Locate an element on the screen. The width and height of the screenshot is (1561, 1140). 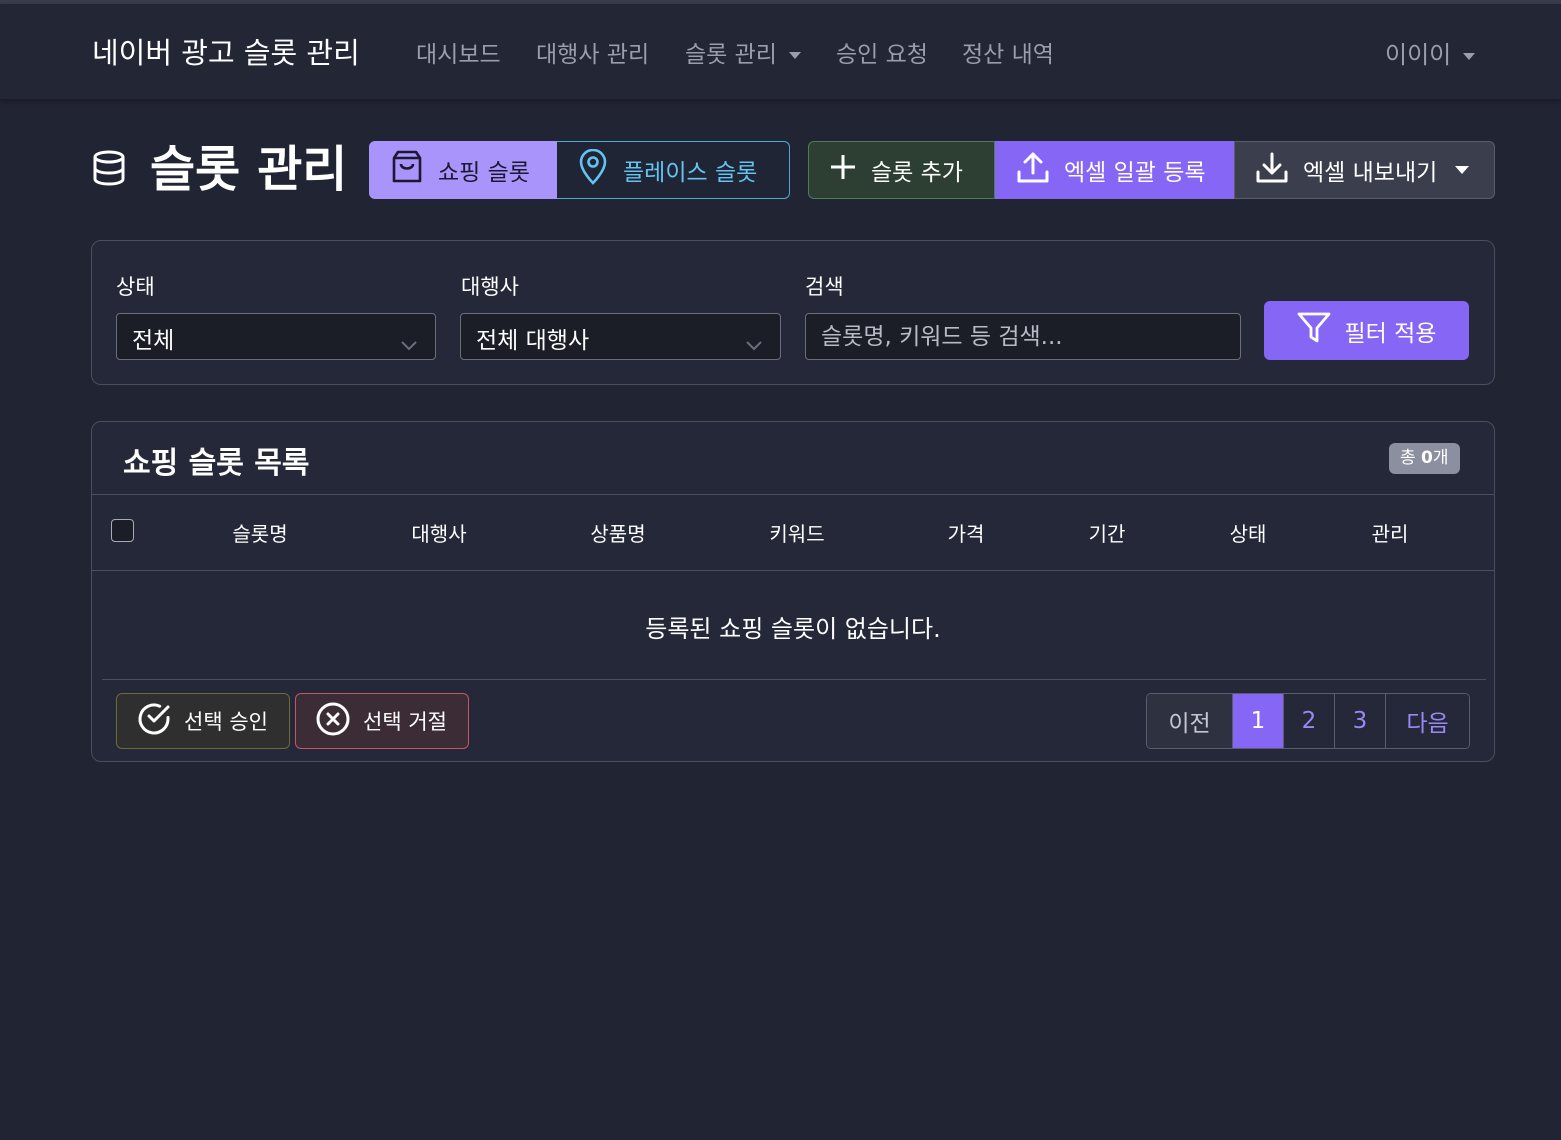
agency-select-value: 전체 대행사 is located at coordinates (533, 341).